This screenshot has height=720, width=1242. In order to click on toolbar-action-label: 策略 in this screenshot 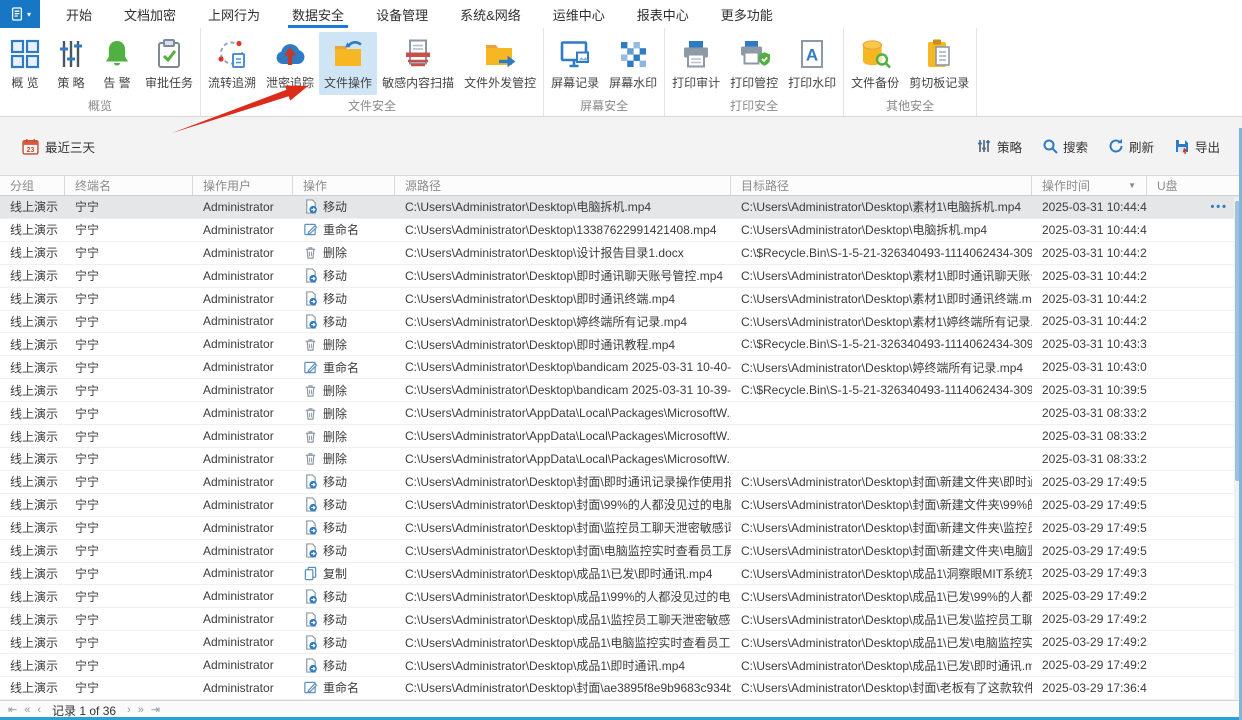, I will do `click(1009, 147)`.